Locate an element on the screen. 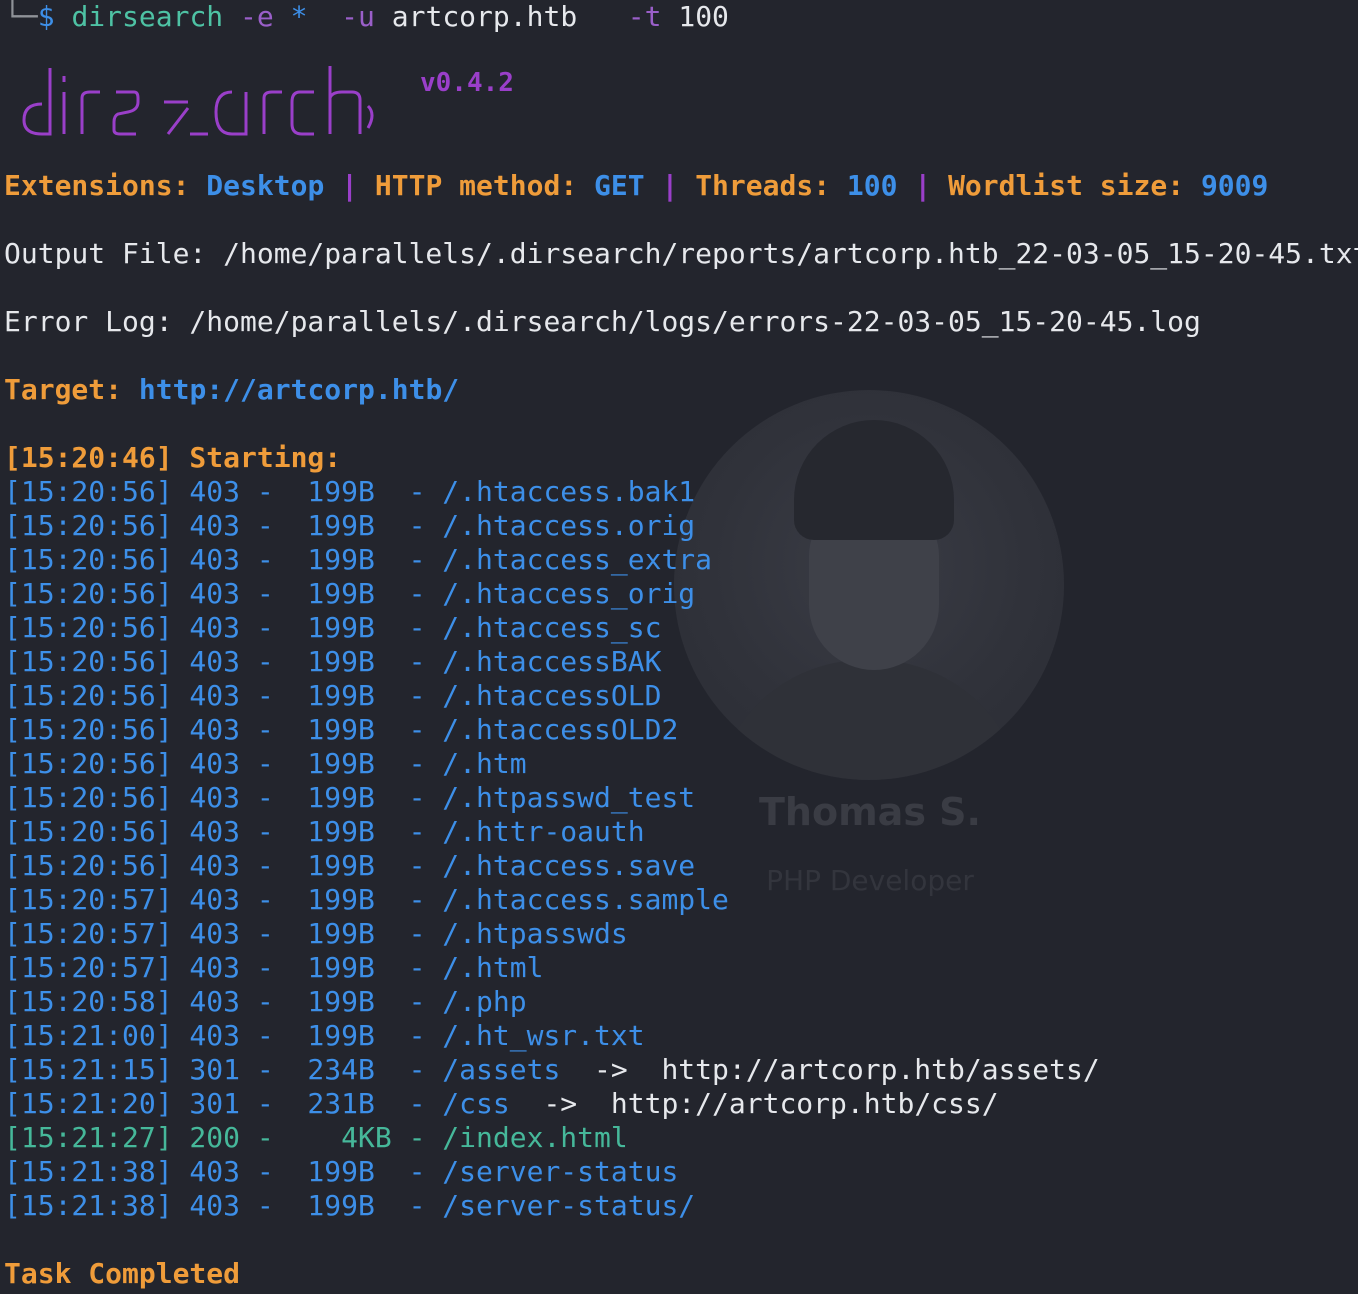 This screenshot has height=1294, width=1358. result-text: [15:20:56] 403 - 199B - /.htaccess.bak1 is located at coordinates (350, 491).